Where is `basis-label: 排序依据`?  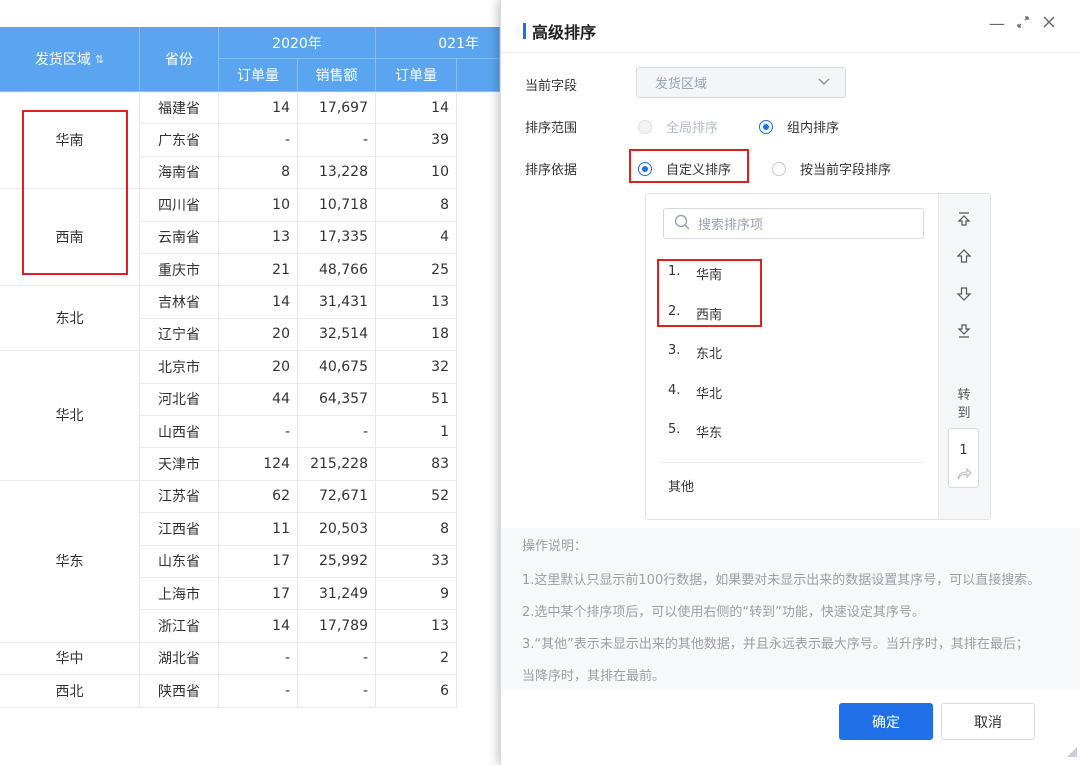 basis-label: 排序依据 is located at coordinates (551, 170).